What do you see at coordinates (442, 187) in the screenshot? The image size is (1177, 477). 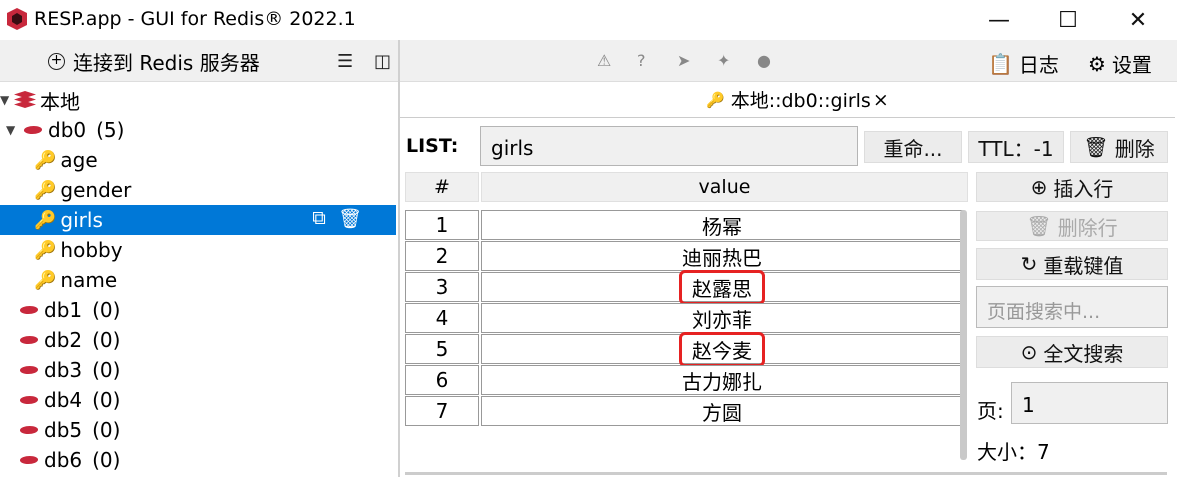 I see `column-header-index: #` at bounding box center [442, 187].